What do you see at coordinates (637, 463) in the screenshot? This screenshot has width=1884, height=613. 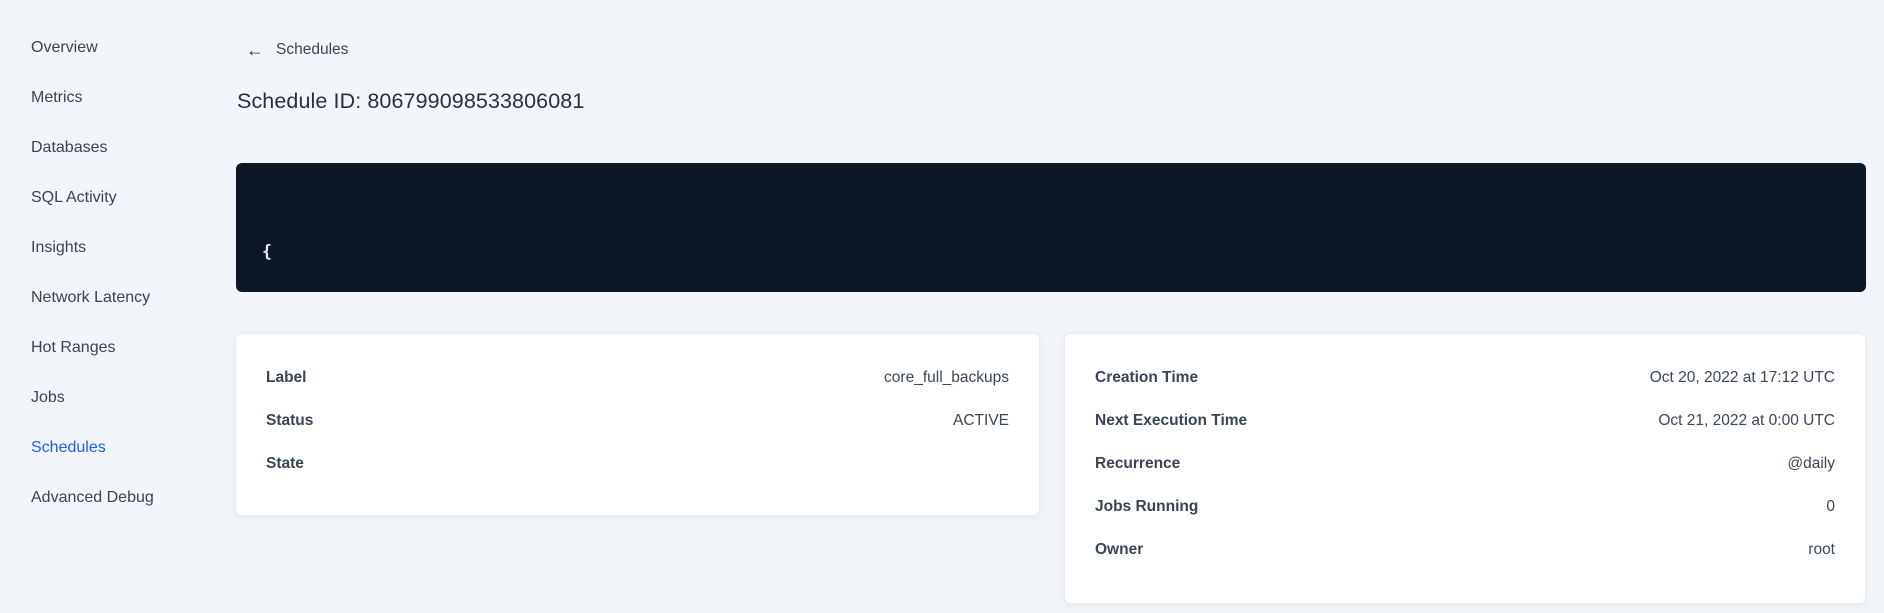 I see `detail-row-state: State` at bounding box center [637, 463].